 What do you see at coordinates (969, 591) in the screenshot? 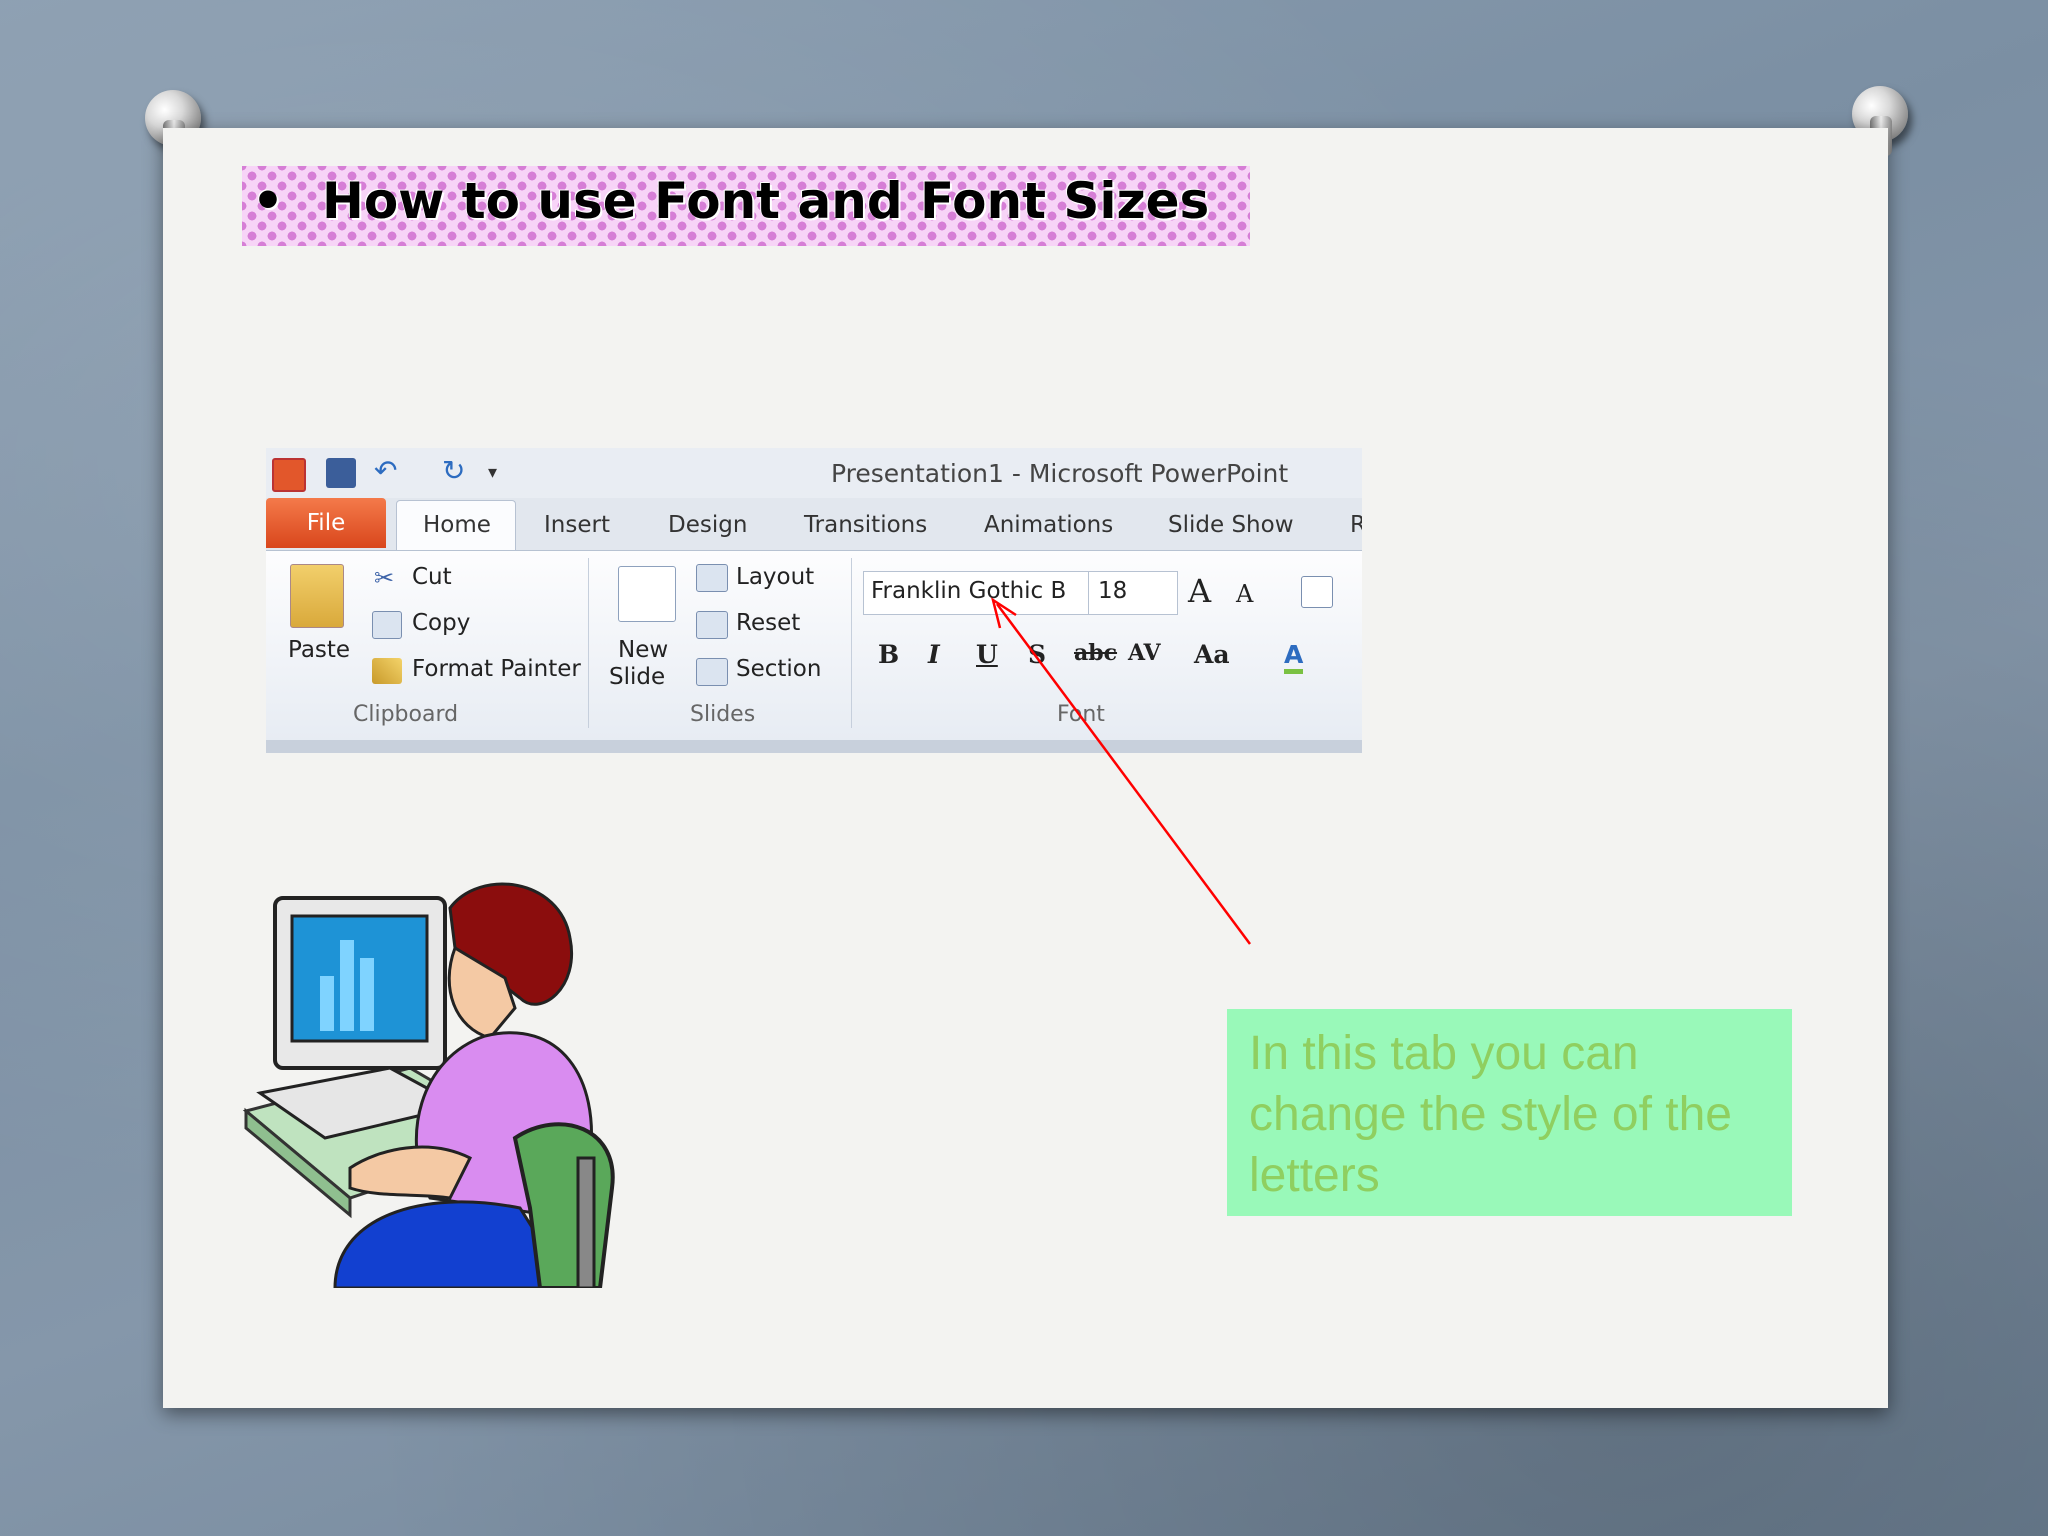
I see `font-name-value: Franklin Gothic B` at bounding box center [969, 591].